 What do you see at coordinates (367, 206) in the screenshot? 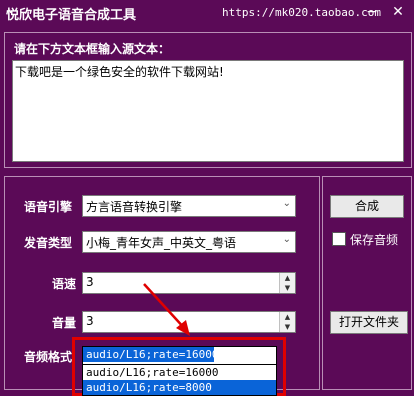
I see `synthesize-button: 合成` at bounding box center [367, 206].